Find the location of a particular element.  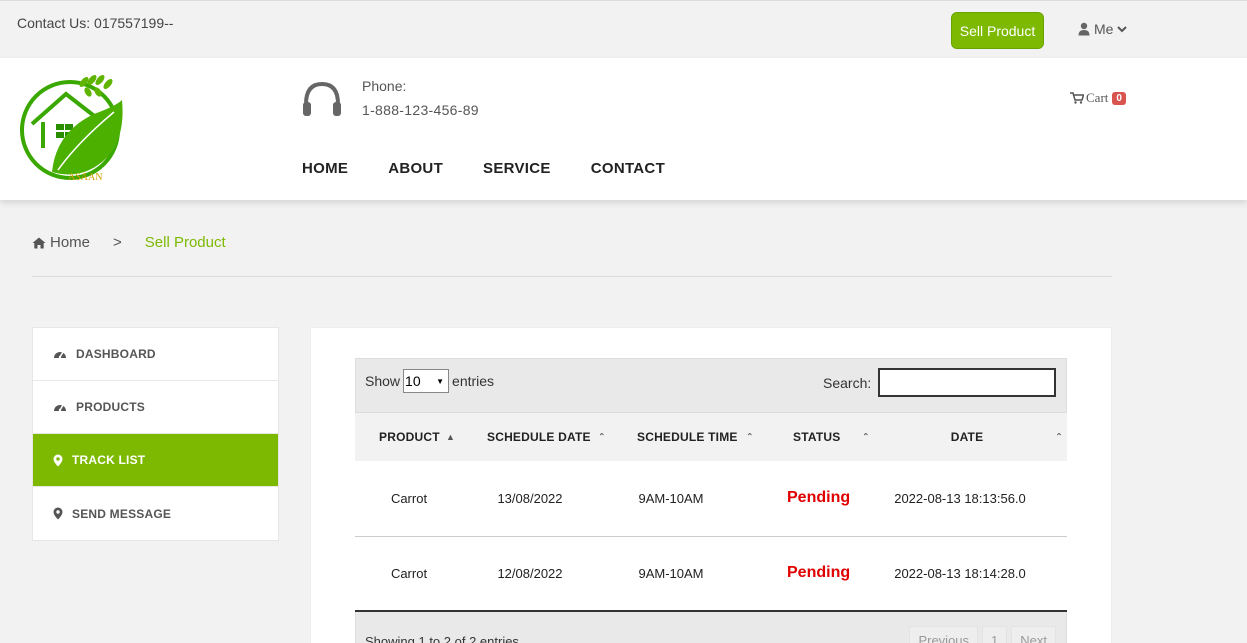

next-button: Next is located at coordinates (1033, 634).